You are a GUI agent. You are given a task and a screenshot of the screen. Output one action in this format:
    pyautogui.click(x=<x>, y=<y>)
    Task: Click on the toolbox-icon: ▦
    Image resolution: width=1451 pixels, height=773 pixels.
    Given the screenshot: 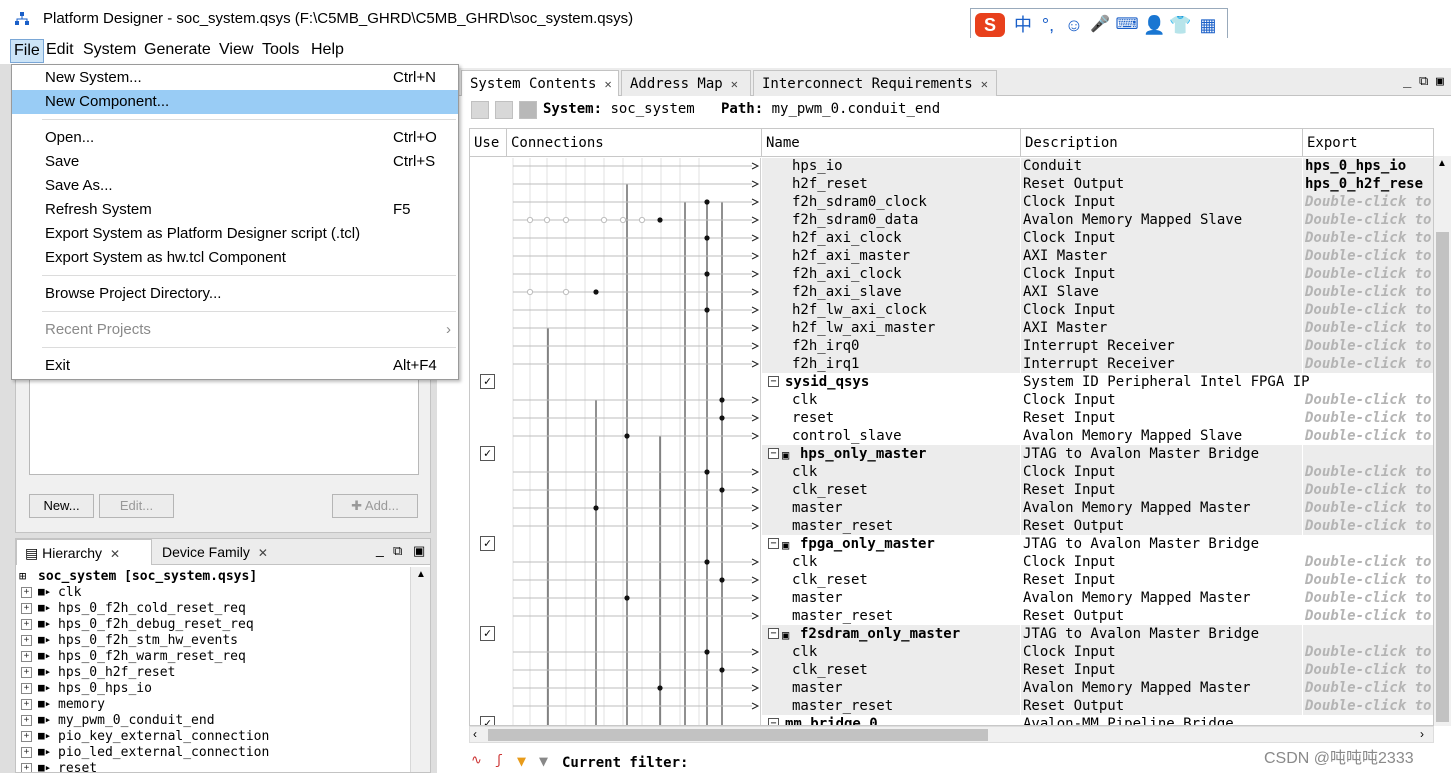 What is the action you would take?
    pyautogui.click(x=1208, y=25)
    